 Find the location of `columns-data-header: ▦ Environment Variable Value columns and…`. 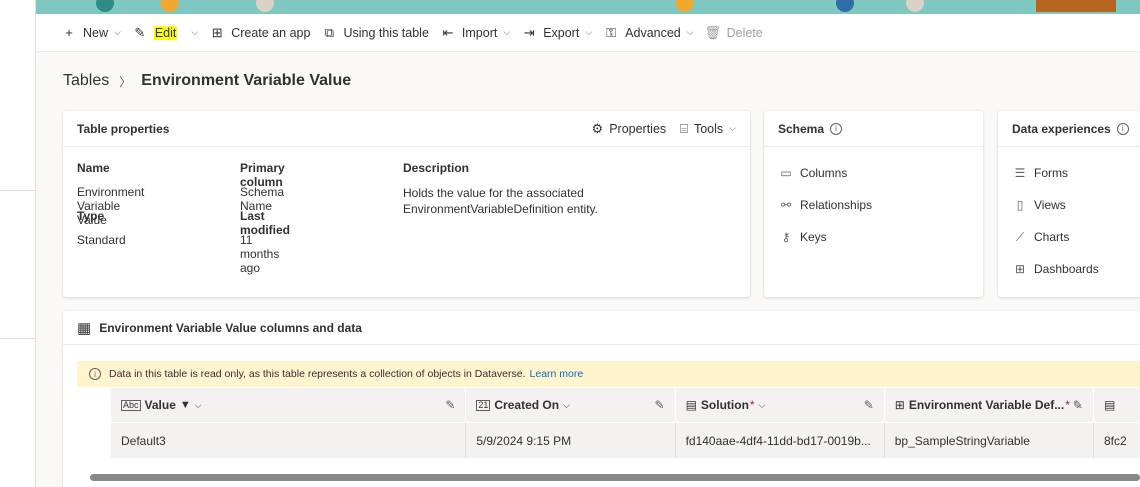

columns-data-header: ▦ Environment Variable Value columns and… is located at coordinates (601, 328).